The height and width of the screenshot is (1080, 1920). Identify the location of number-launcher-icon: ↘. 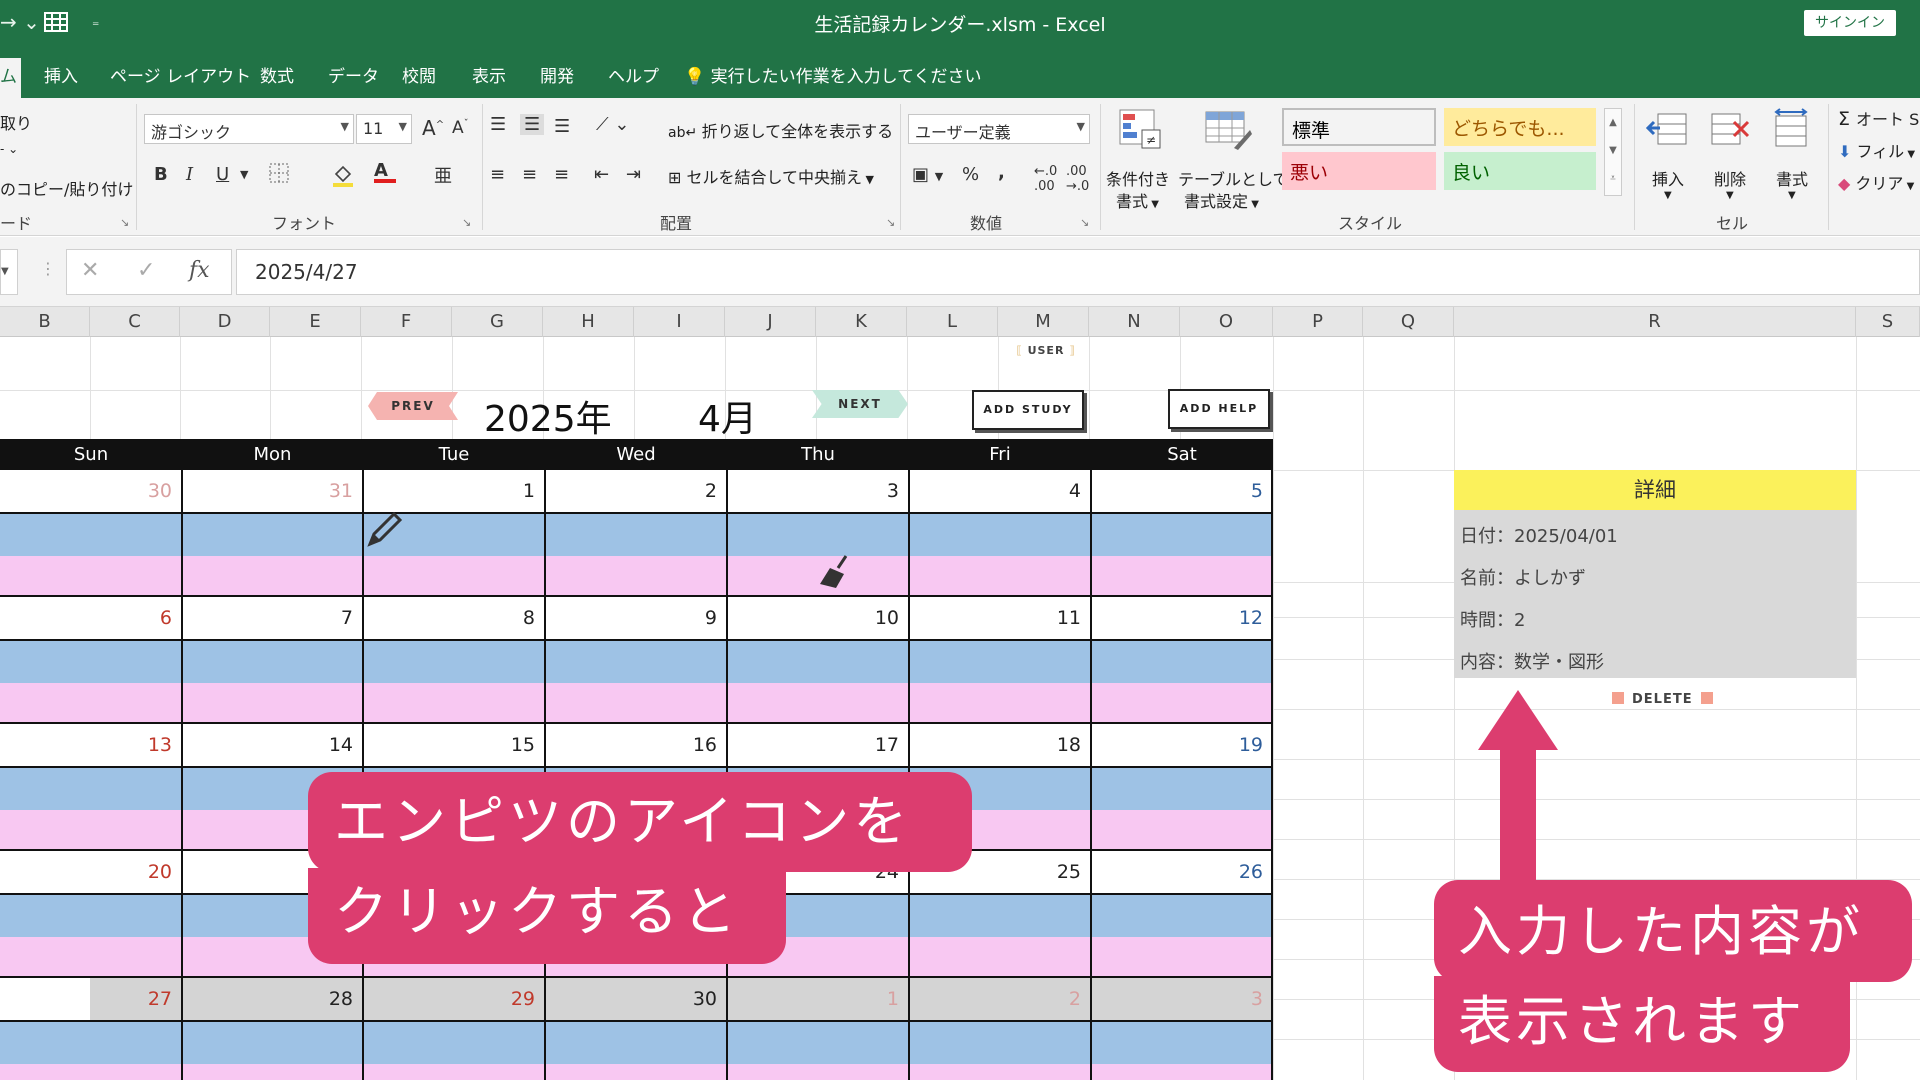
(1084, 222).